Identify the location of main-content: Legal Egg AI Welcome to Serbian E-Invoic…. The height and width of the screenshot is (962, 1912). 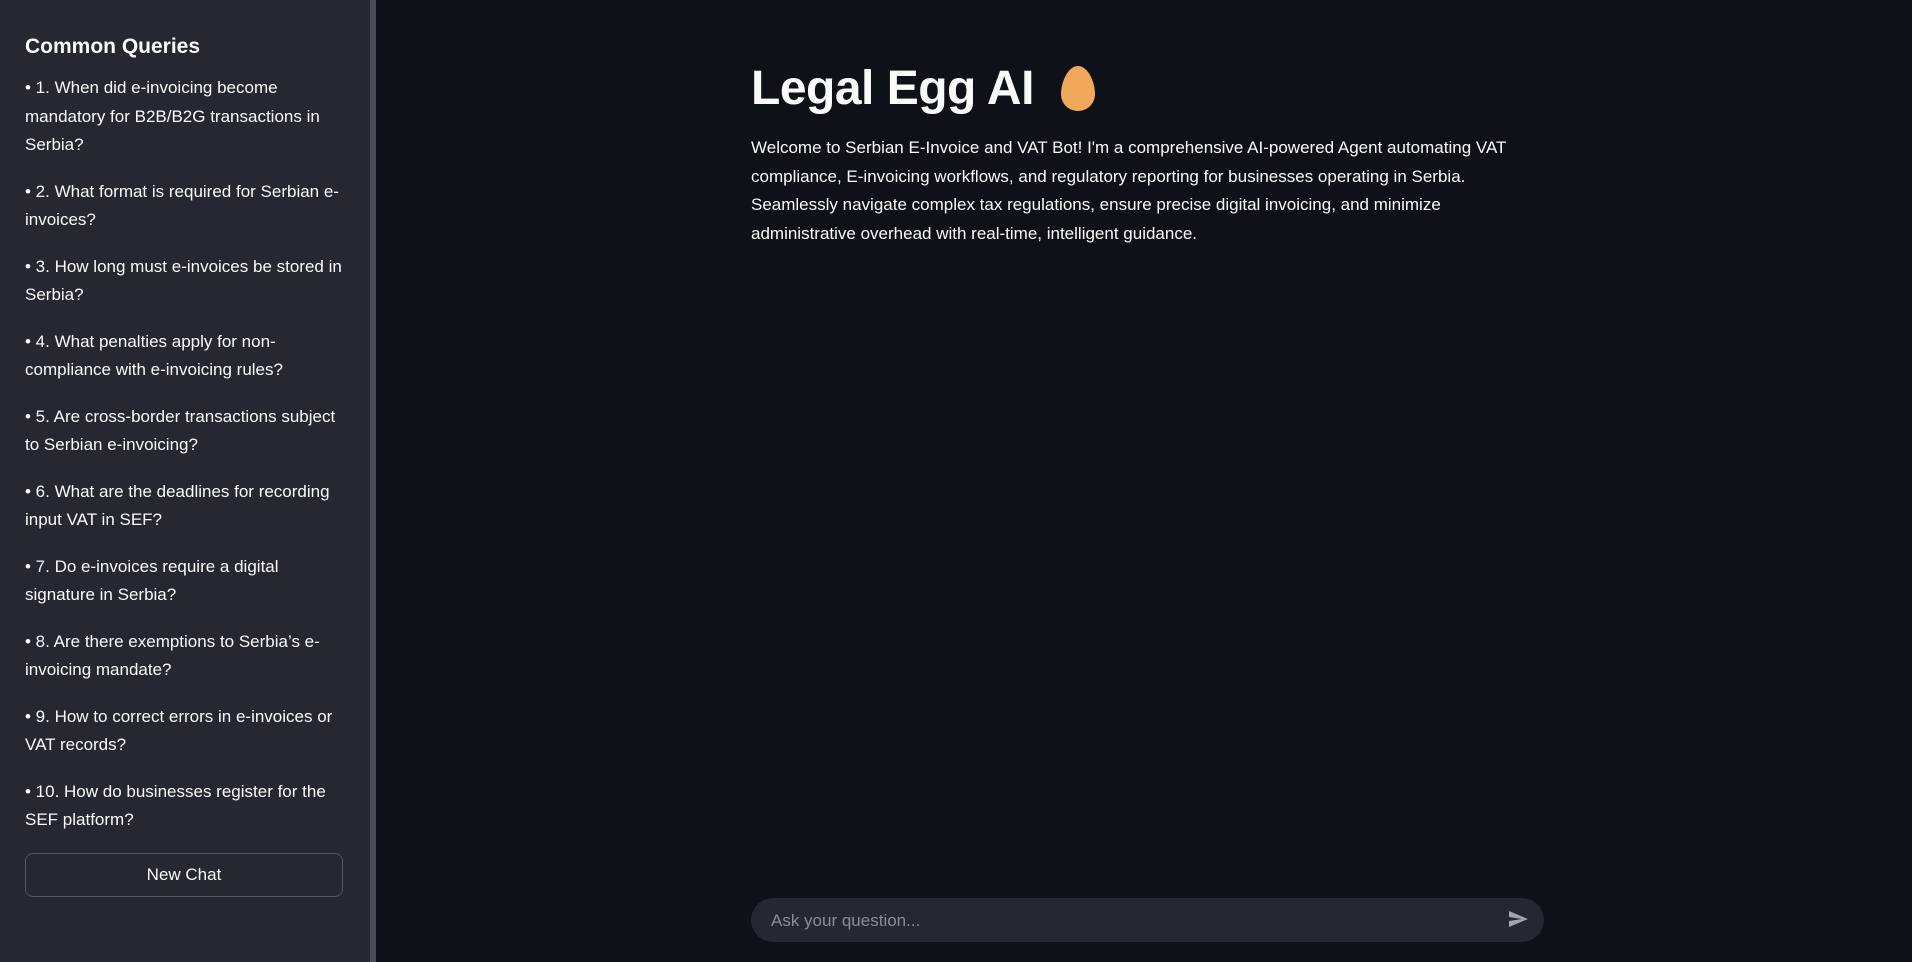
(1146, 153).